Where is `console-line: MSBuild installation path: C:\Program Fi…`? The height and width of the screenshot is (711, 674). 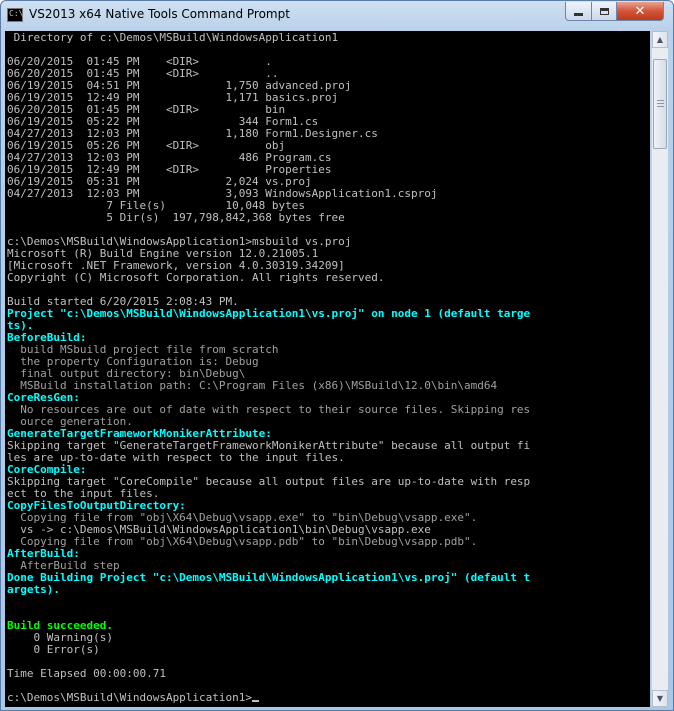
console-line: MSBuild installation path: C:\Program Fi… is located at coordinates (252, 385).